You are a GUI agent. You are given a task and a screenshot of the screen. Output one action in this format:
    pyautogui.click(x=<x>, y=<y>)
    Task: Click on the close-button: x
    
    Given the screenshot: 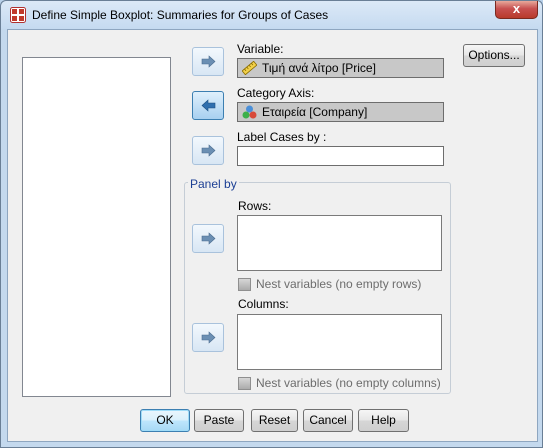 What is the action you would take?
    pyautogui.click(x=516, y=10)
    